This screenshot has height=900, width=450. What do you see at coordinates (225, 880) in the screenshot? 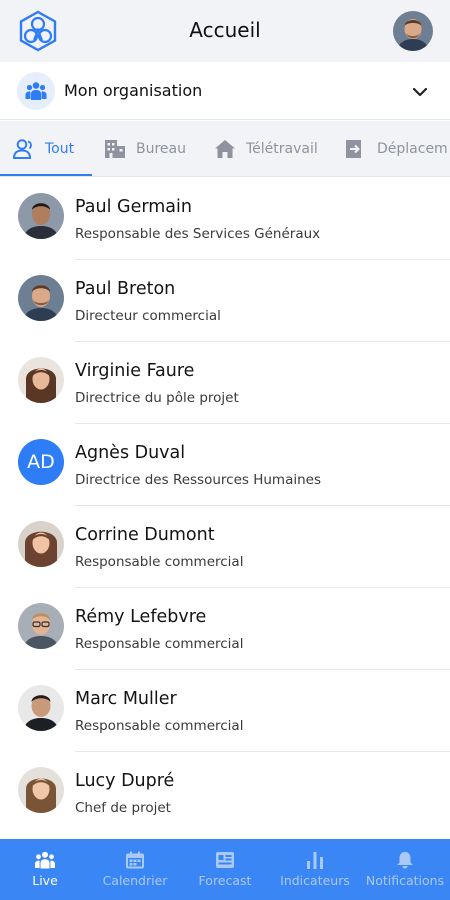
I see `nav-label: Forecast` at bounding box center [225, 880].